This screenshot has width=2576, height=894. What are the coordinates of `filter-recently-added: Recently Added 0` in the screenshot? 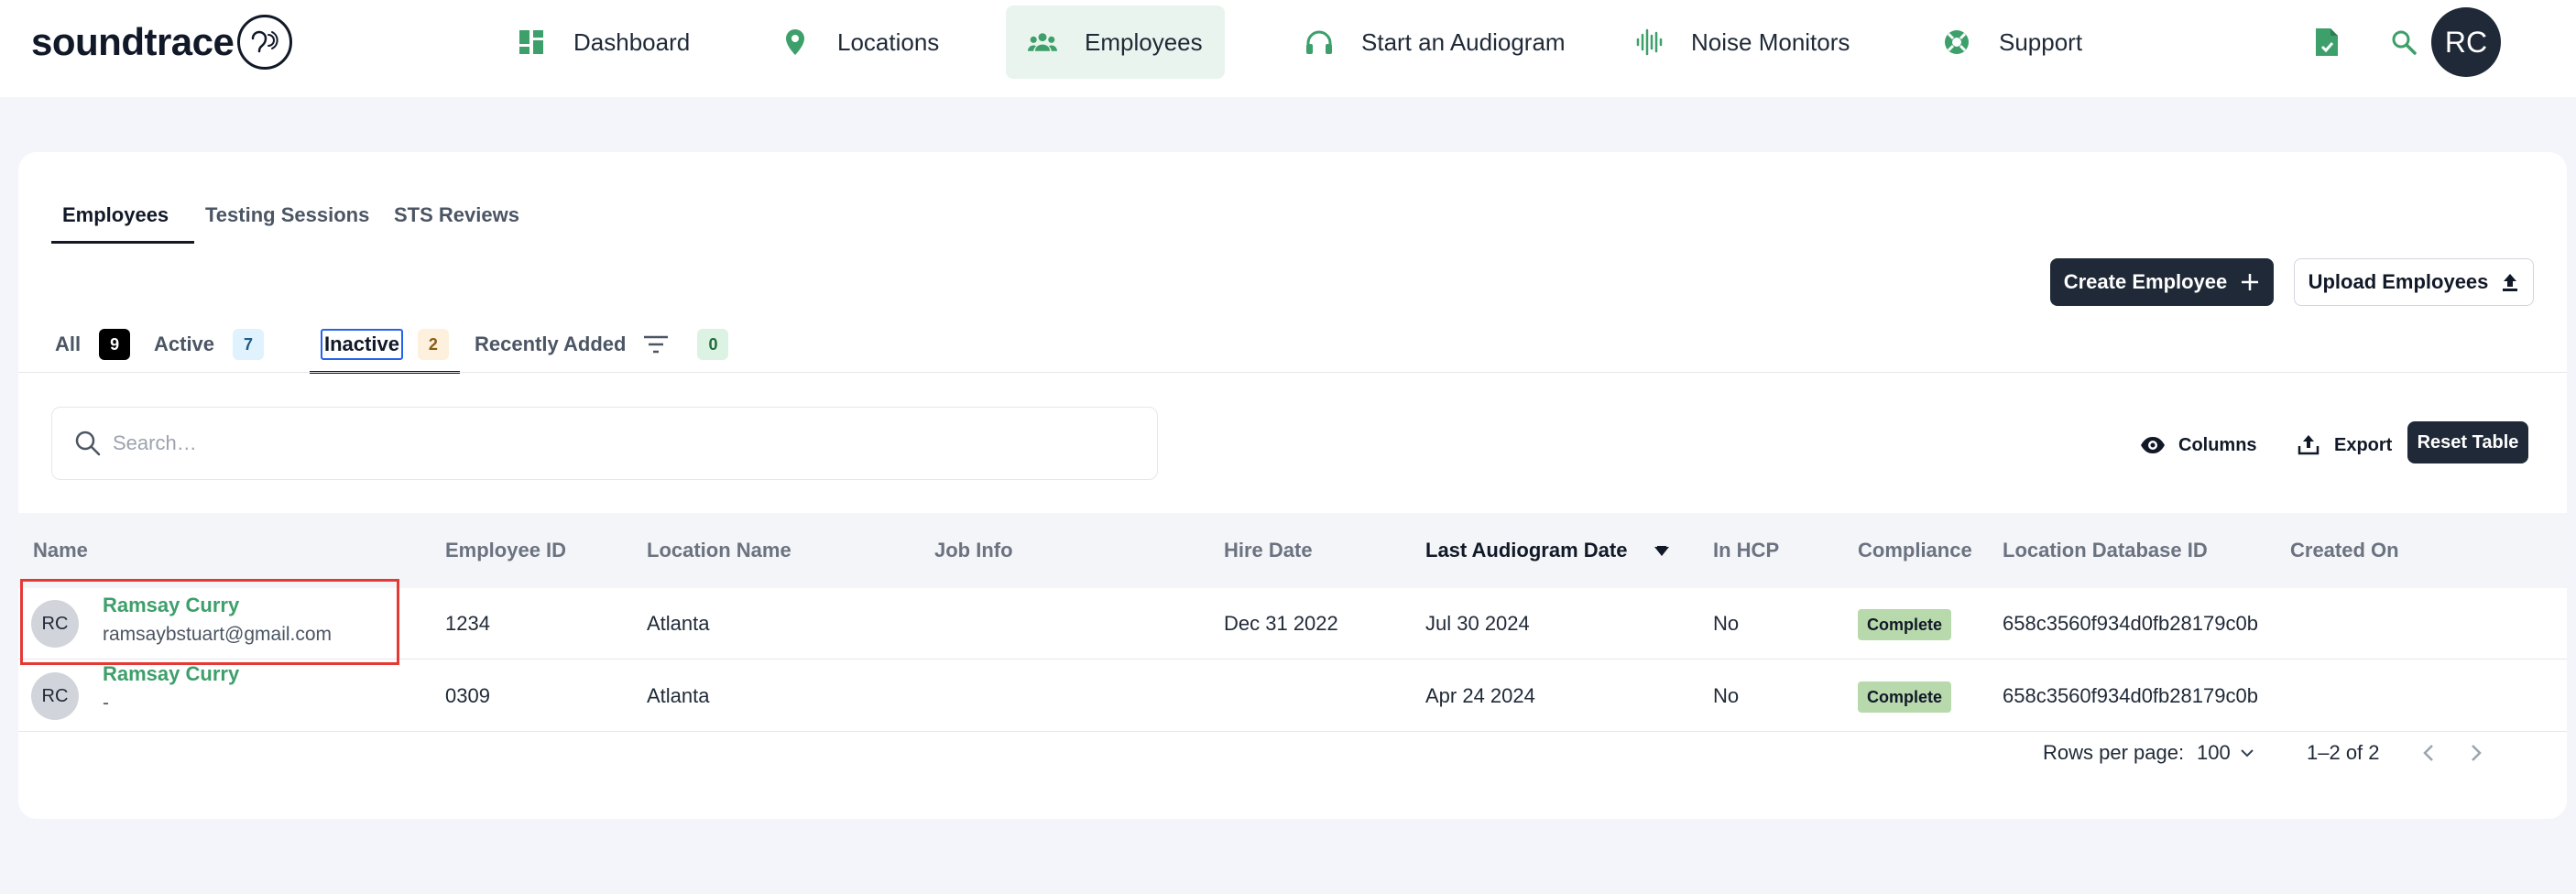 It's located at (600, 345).